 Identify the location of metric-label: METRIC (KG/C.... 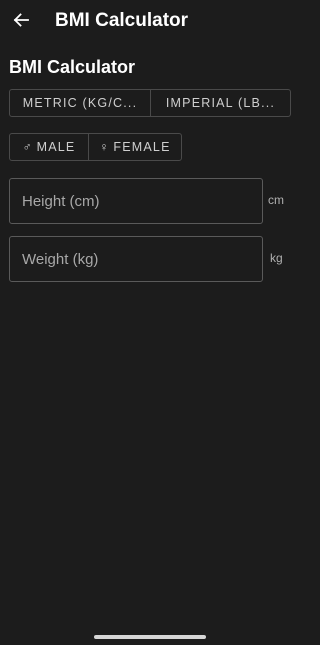
(80, 103).